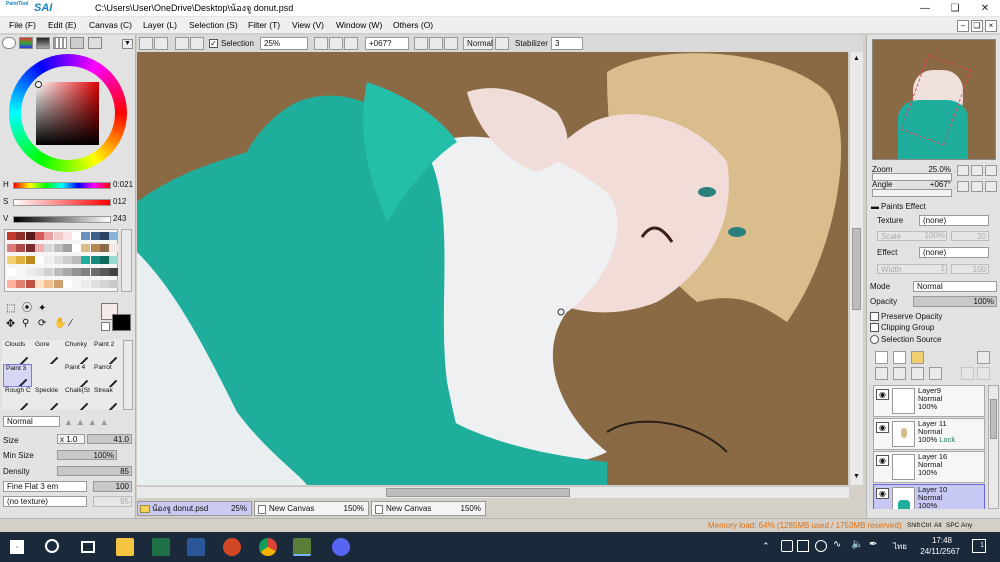 The image size is (1000, 562). Describe the element at coordinates (127, 44) in the screenshot. I see `color-panel-menu-icon: ▼` at that location.